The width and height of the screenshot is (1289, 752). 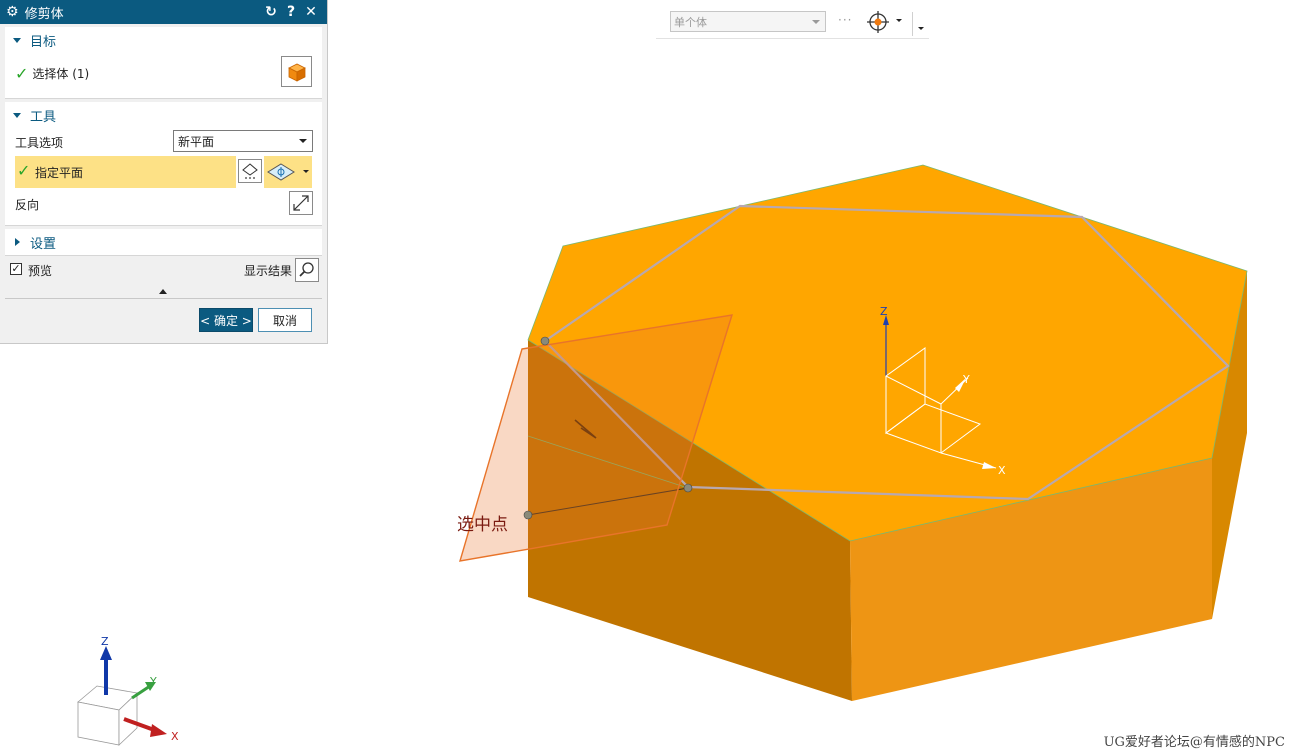 I want to click on wcs-z-label: Z, so click(x=884, y=311).